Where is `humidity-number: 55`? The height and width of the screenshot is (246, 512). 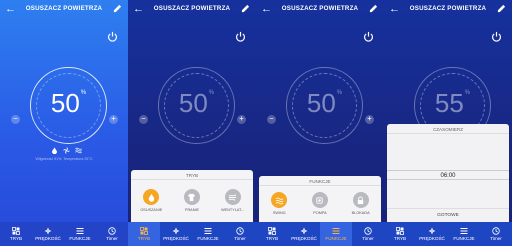
humidity-number: 55 is located at coordinates (449, 103).